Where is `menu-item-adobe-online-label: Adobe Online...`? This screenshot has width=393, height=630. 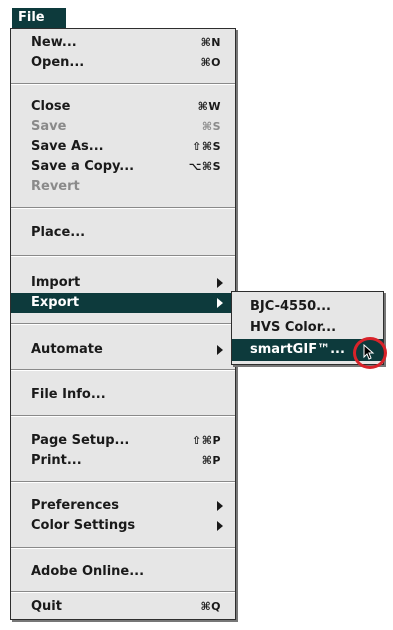 menu-item-adobe-online-label: Adobe Online... is located at coordinates (88, 571).